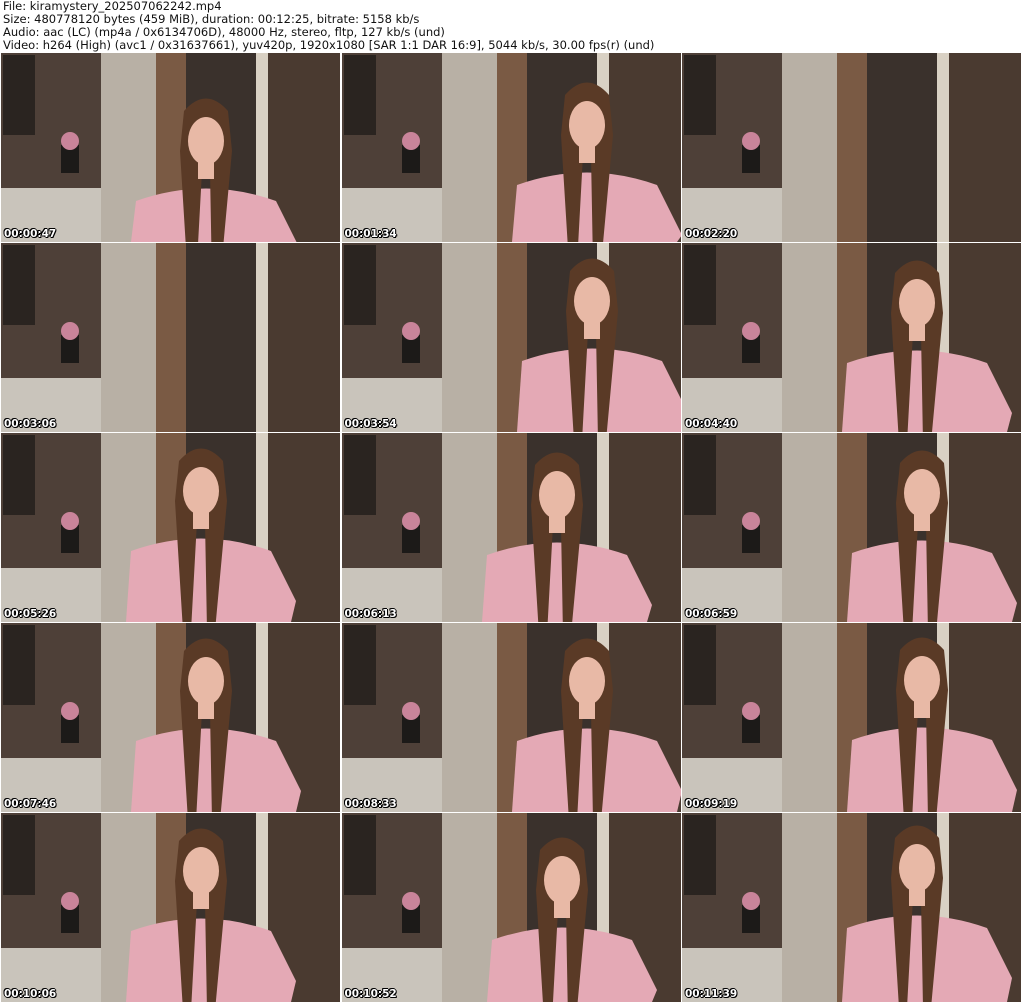 The width and height of the screenshot is (1024, 1003). I want to click on frame-timestamp: 00:04:40, so click(711, 424).